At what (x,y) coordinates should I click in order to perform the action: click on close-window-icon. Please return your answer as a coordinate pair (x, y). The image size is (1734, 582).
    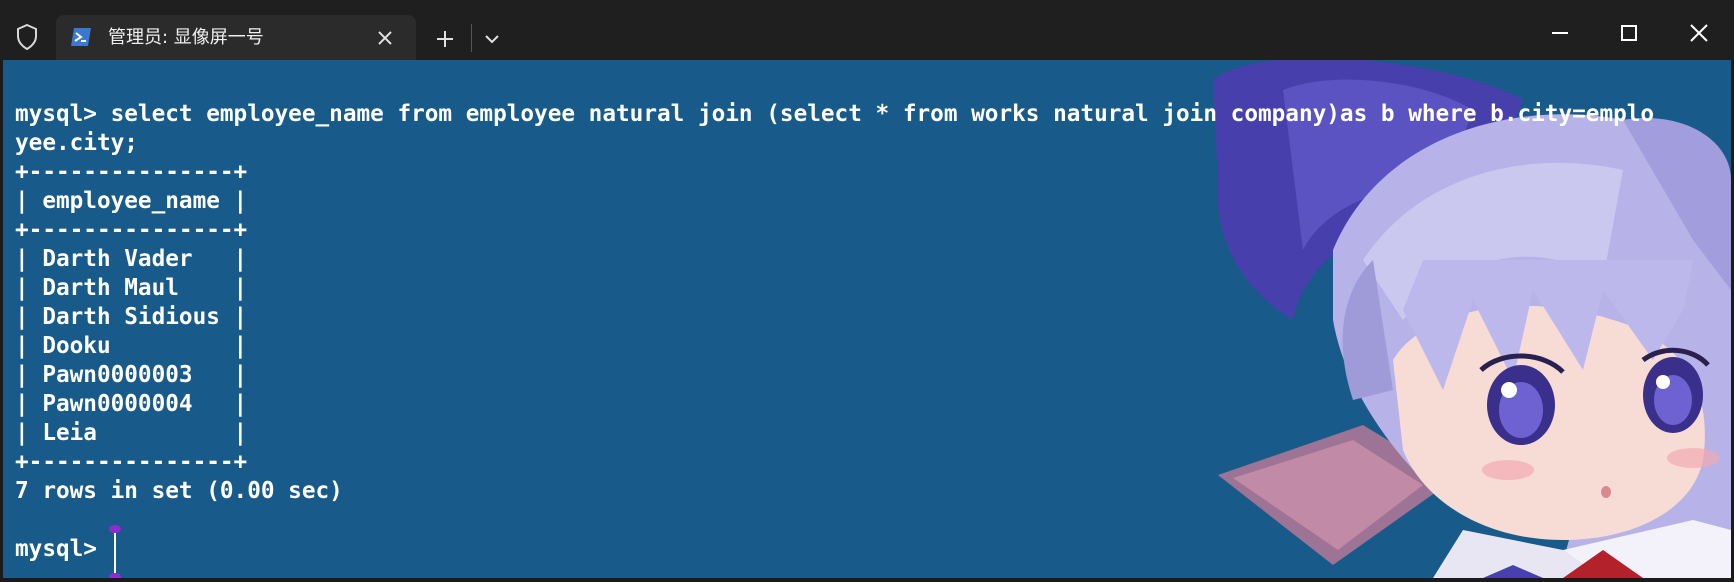
    Looking at the image, I should click on (1699, 33).